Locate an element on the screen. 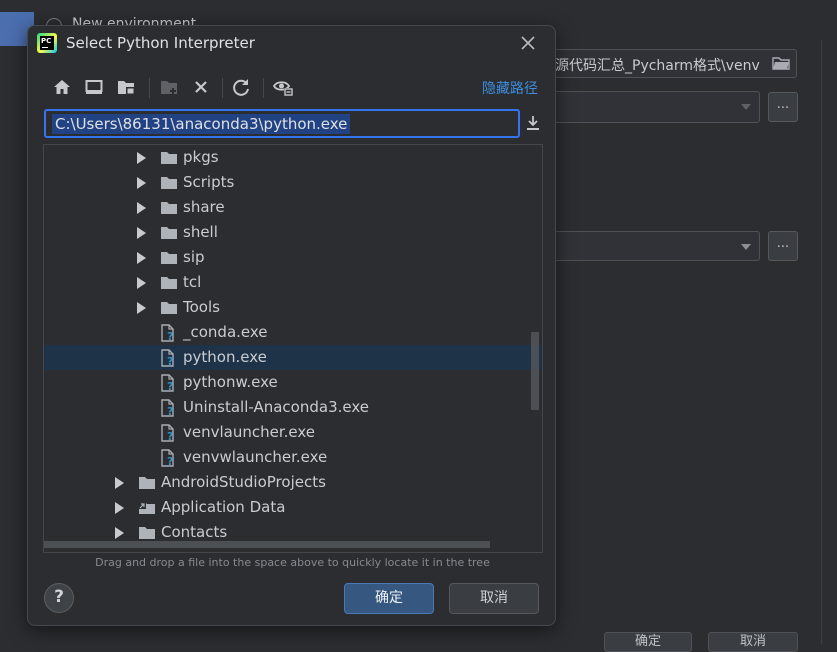 This screenshot has height=652, width=837. new-folder-icon is located at coordinates (169, 87).